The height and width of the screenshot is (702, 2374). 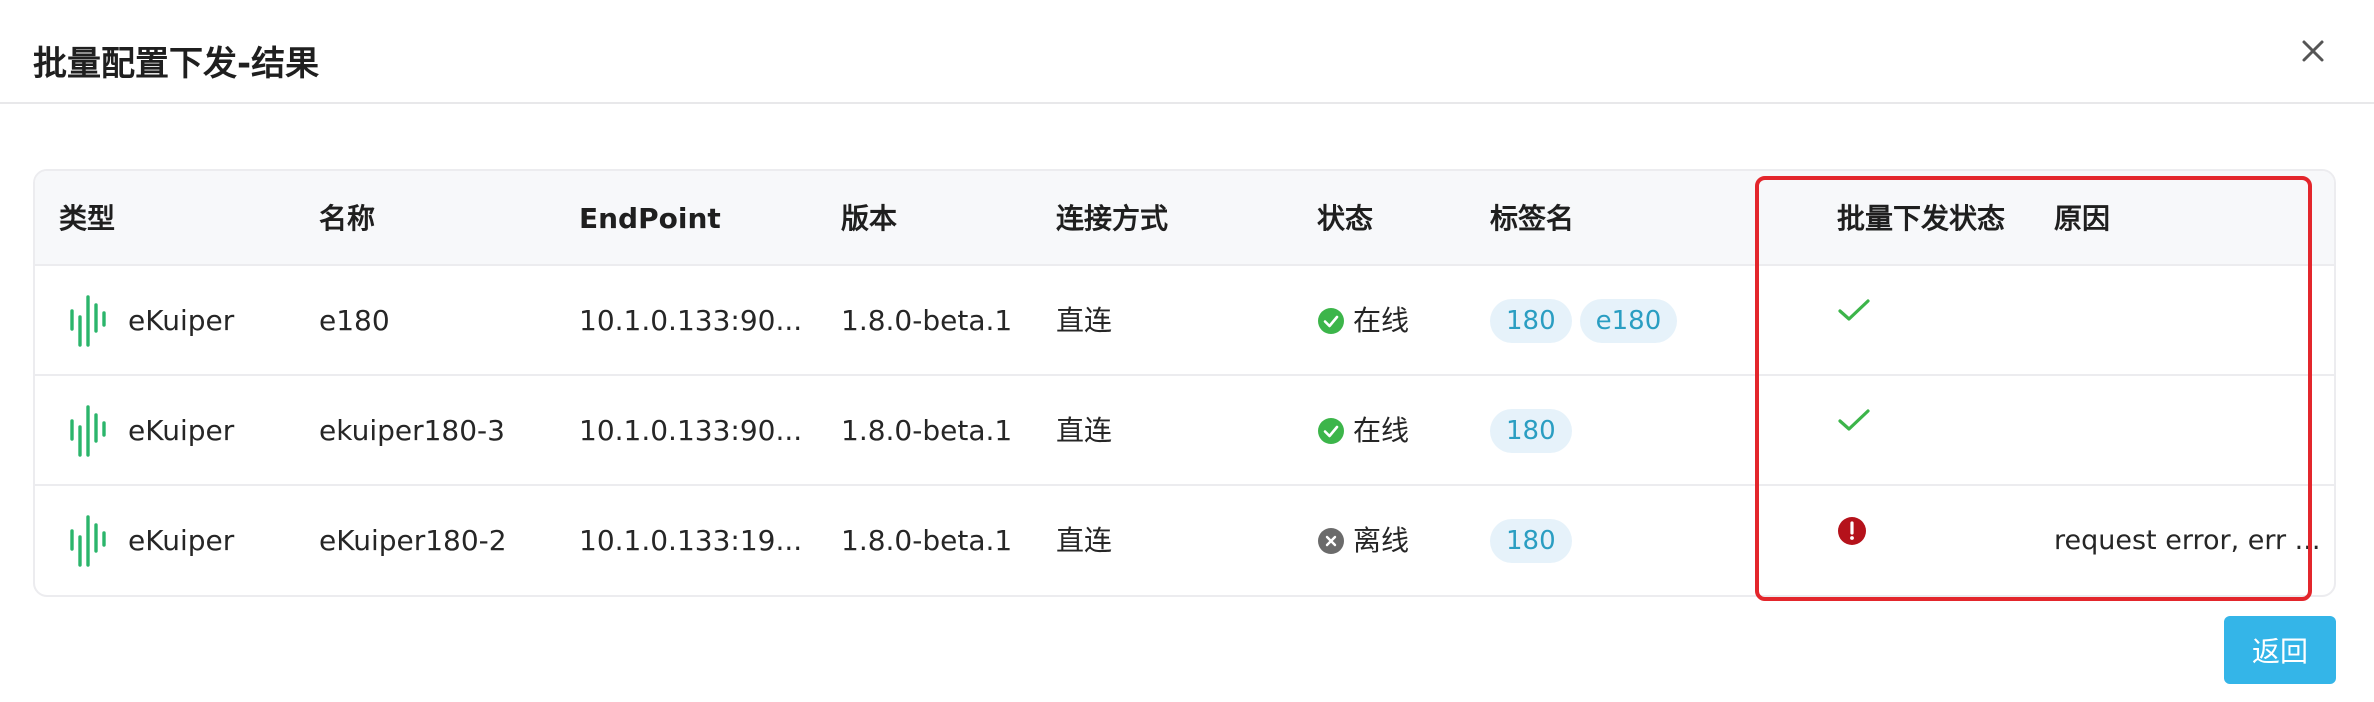 I want to click on error-exclamation-icon, so click(x=1852, y=531).